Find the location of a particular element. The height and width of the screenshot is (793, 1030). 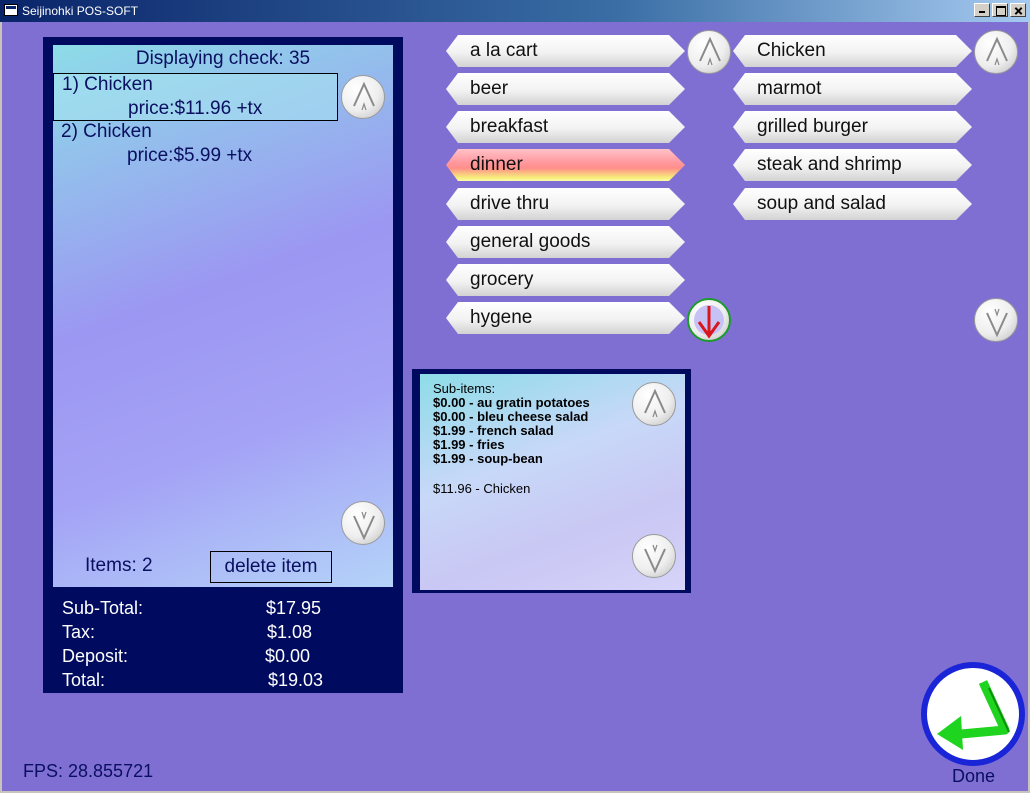

product-chicken: Chicken is located at coordinates (852, 51).